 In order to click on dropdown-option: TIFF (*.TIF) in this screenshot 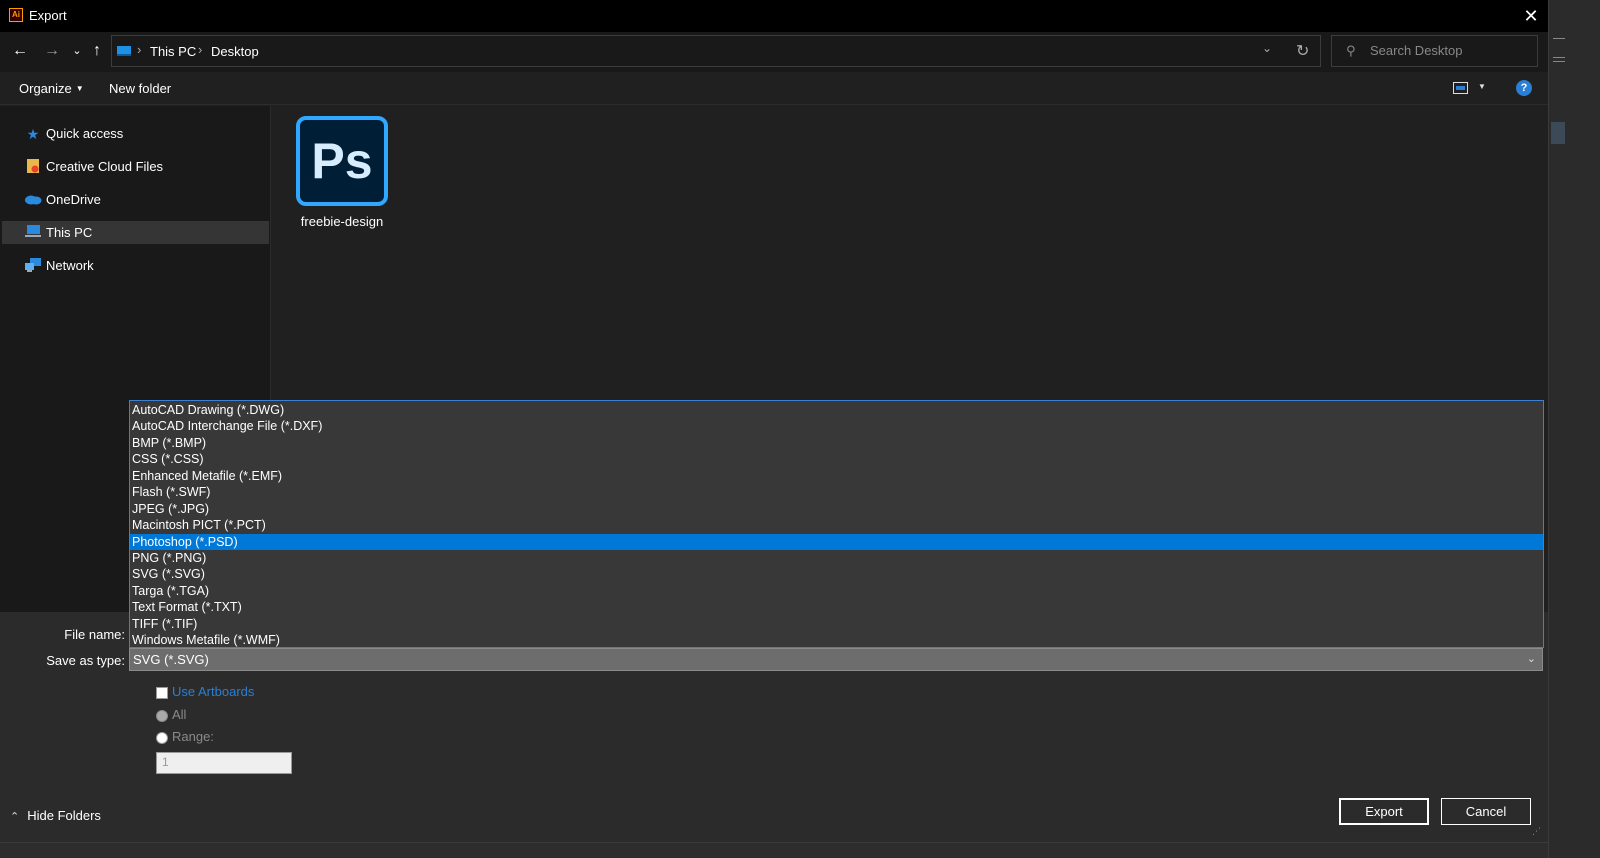, I will do `click(836, 624)`.